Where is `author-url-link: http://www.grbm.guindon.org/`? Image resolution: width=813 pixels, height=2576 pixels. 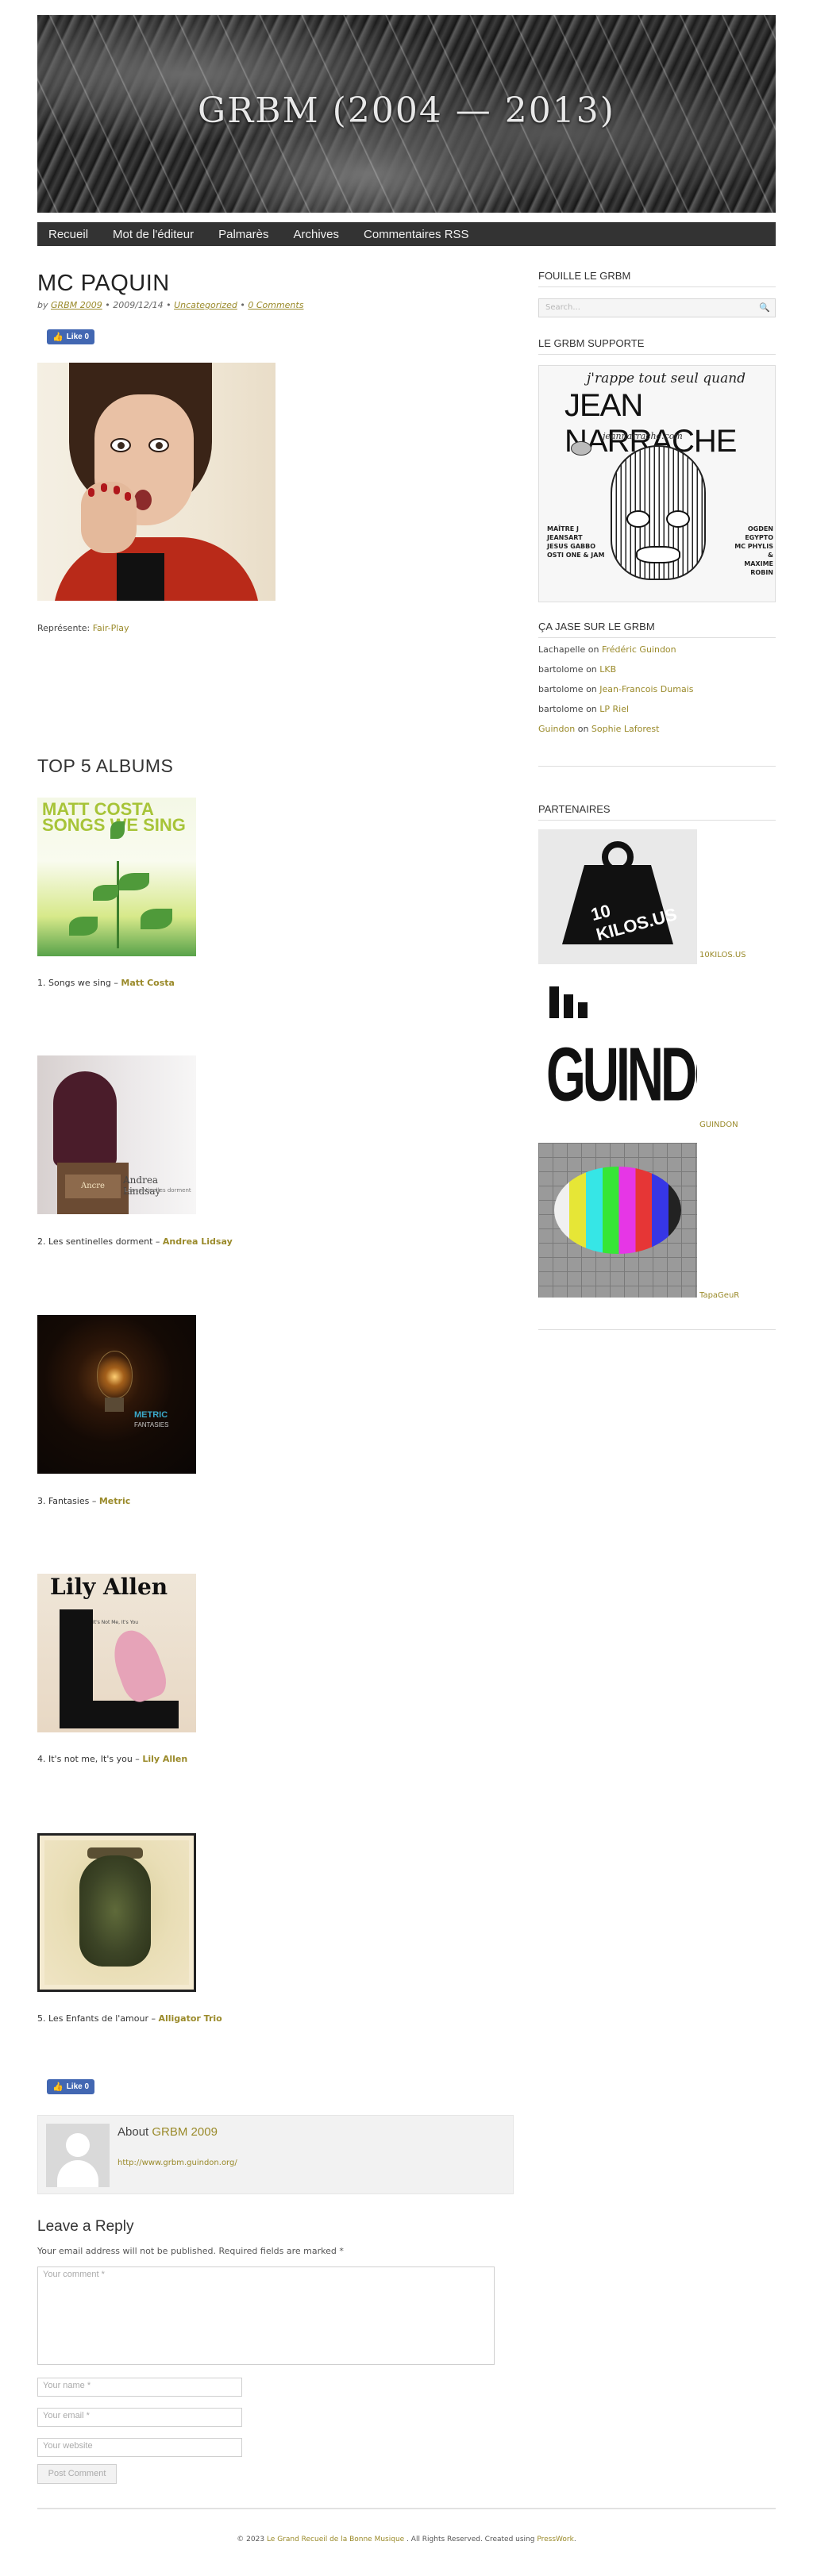 author-url-link: http://www.grbm.guindon.org/ is located at coordinates (177, 2163).